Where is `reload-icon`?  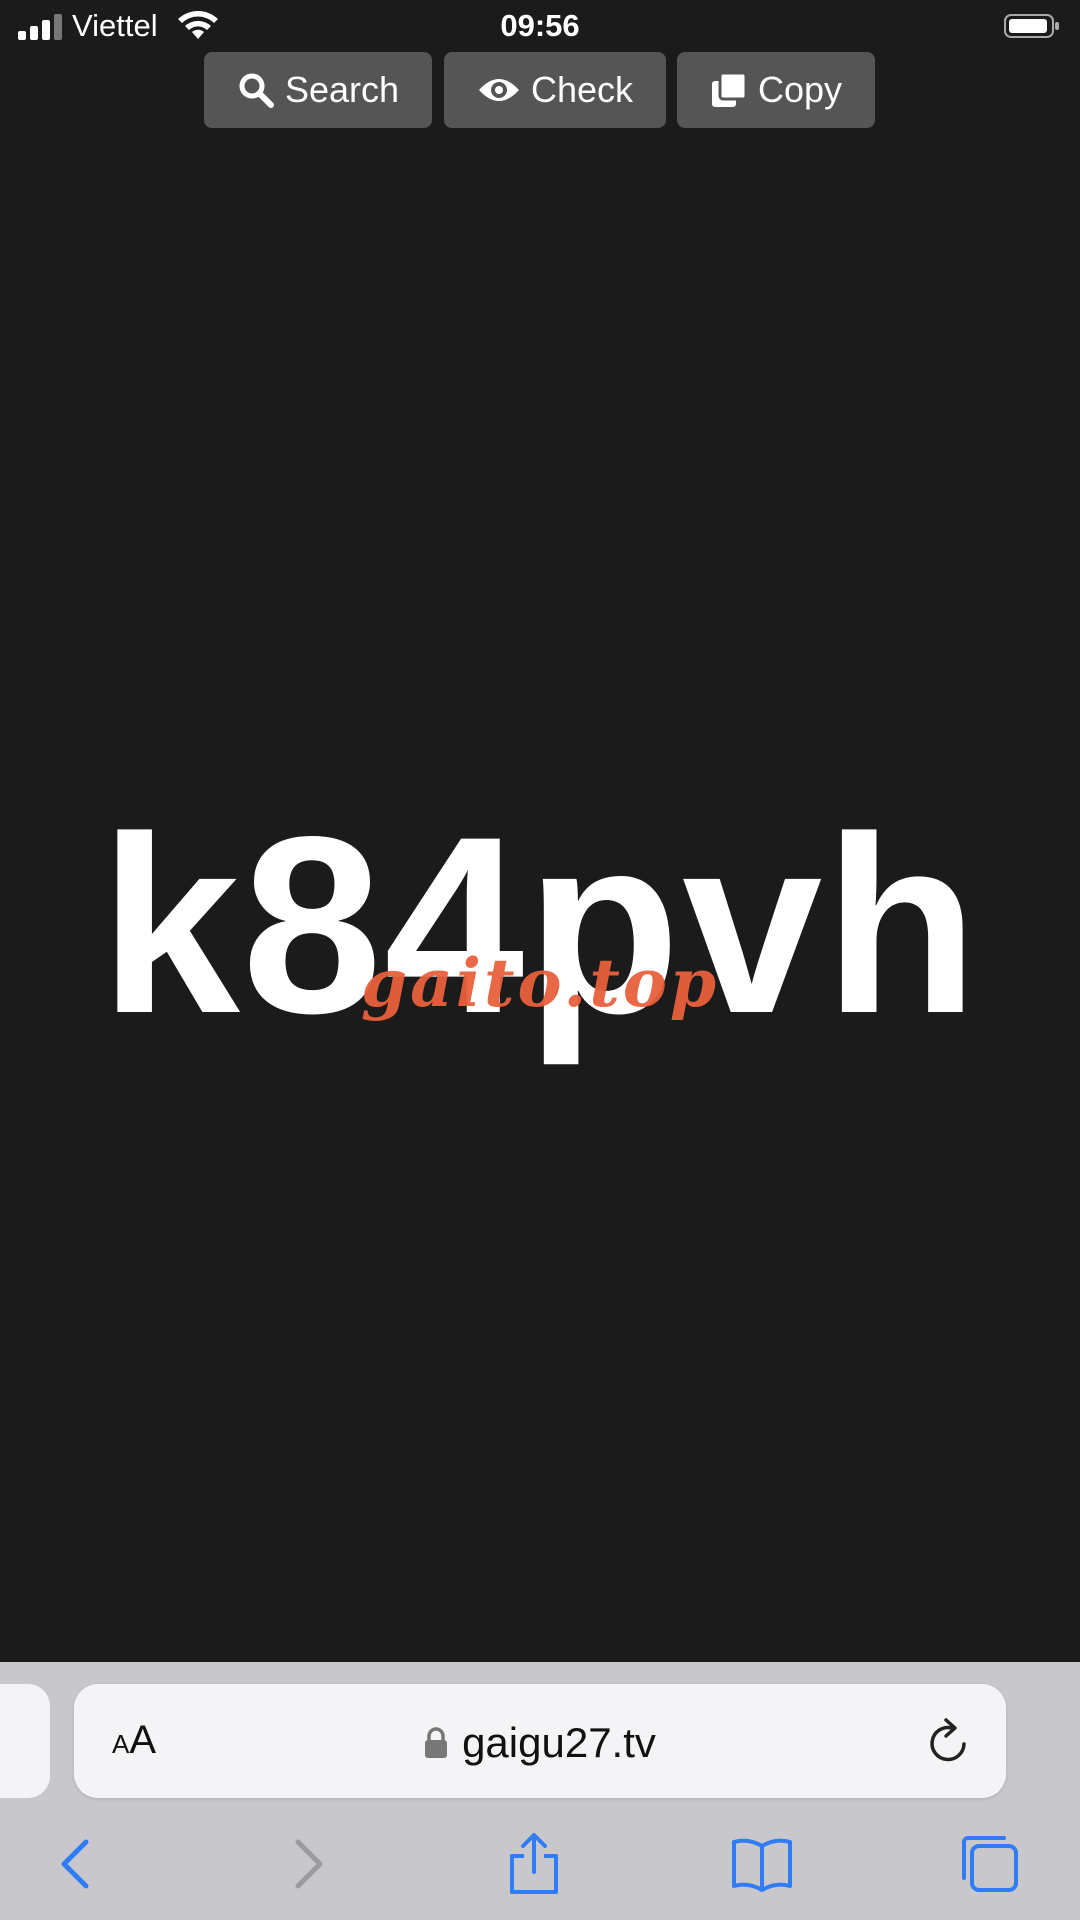
reload-icon is located at coordinates (949, 1741).